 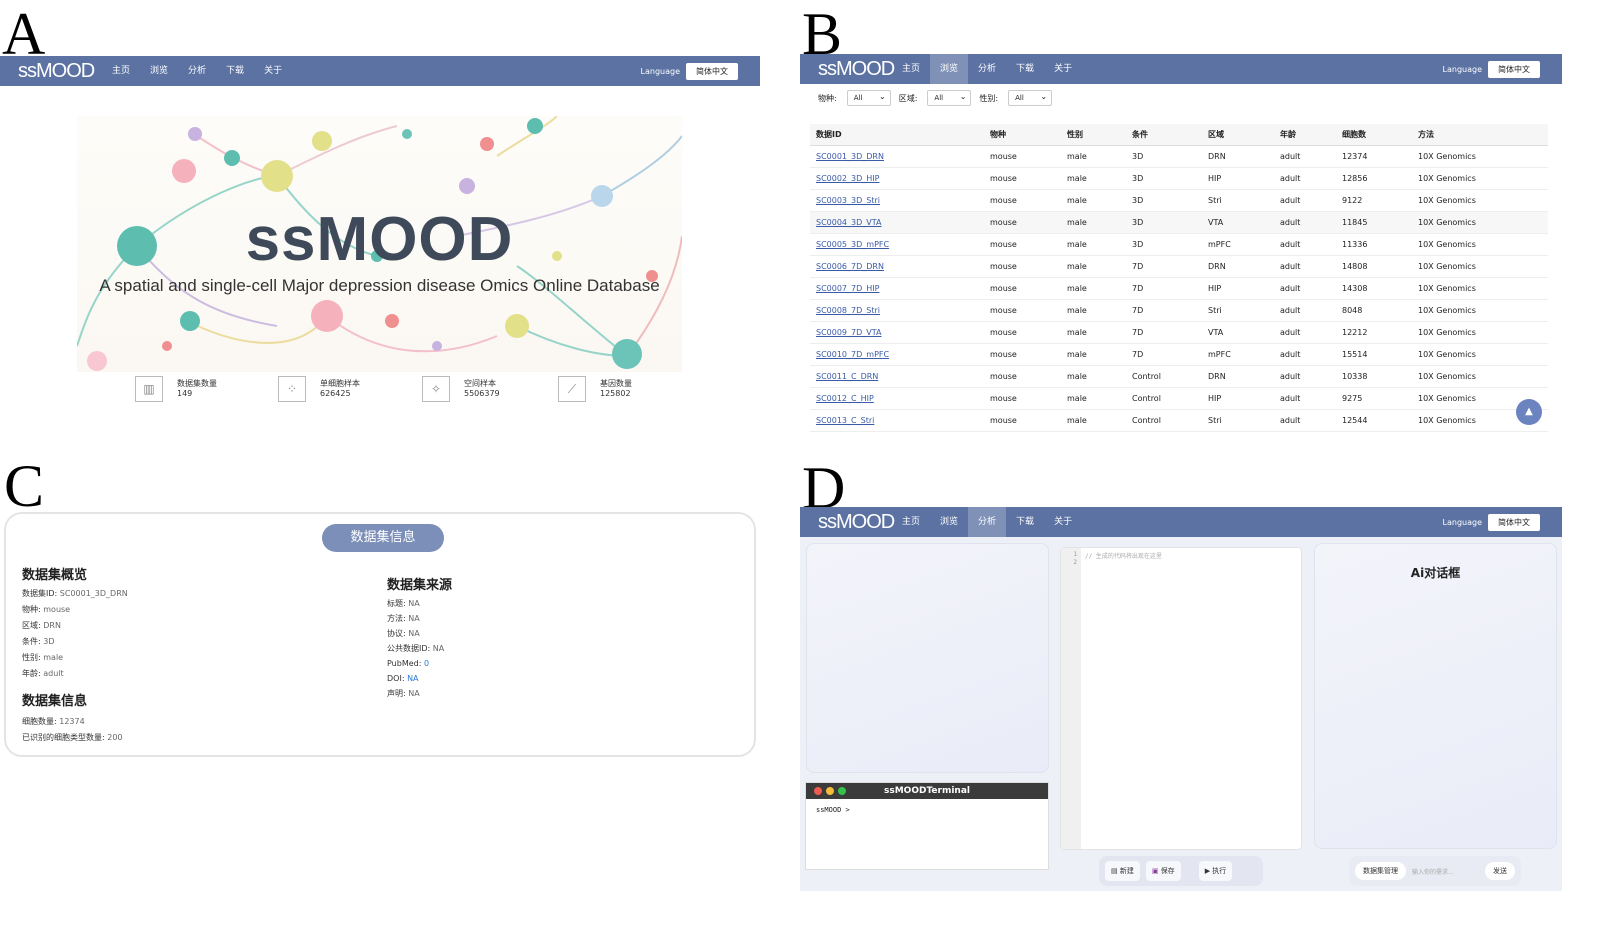 What do you see at coordinates (398, 603) in the screenshot?
I see `kv-key: 标题:` at bounding box center [398, 603].